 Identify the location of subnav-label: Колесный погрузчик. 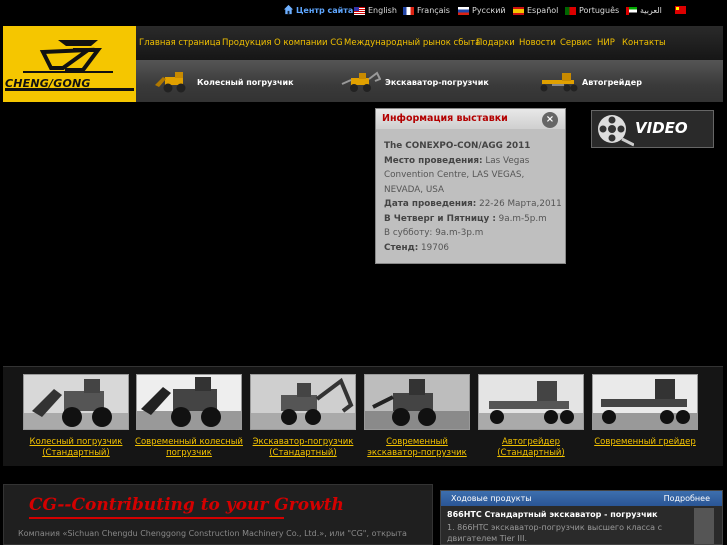
(245, 82).